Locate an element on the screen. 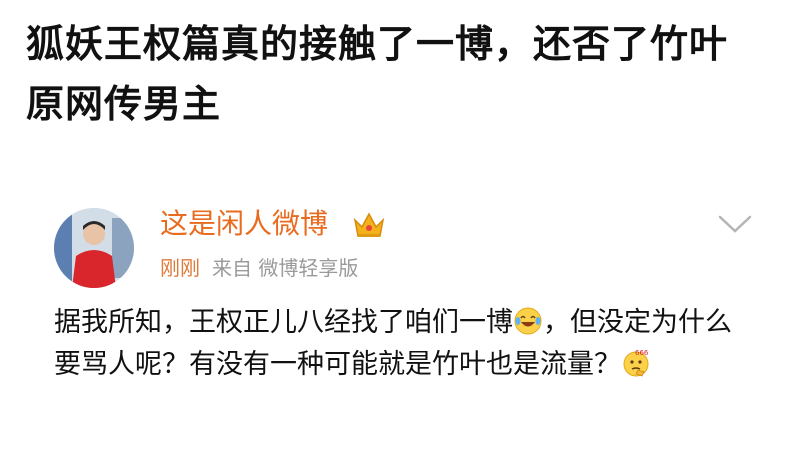  post-meta: 刚刚 来自 微博轻享版 is located at coordinates (259, 268).